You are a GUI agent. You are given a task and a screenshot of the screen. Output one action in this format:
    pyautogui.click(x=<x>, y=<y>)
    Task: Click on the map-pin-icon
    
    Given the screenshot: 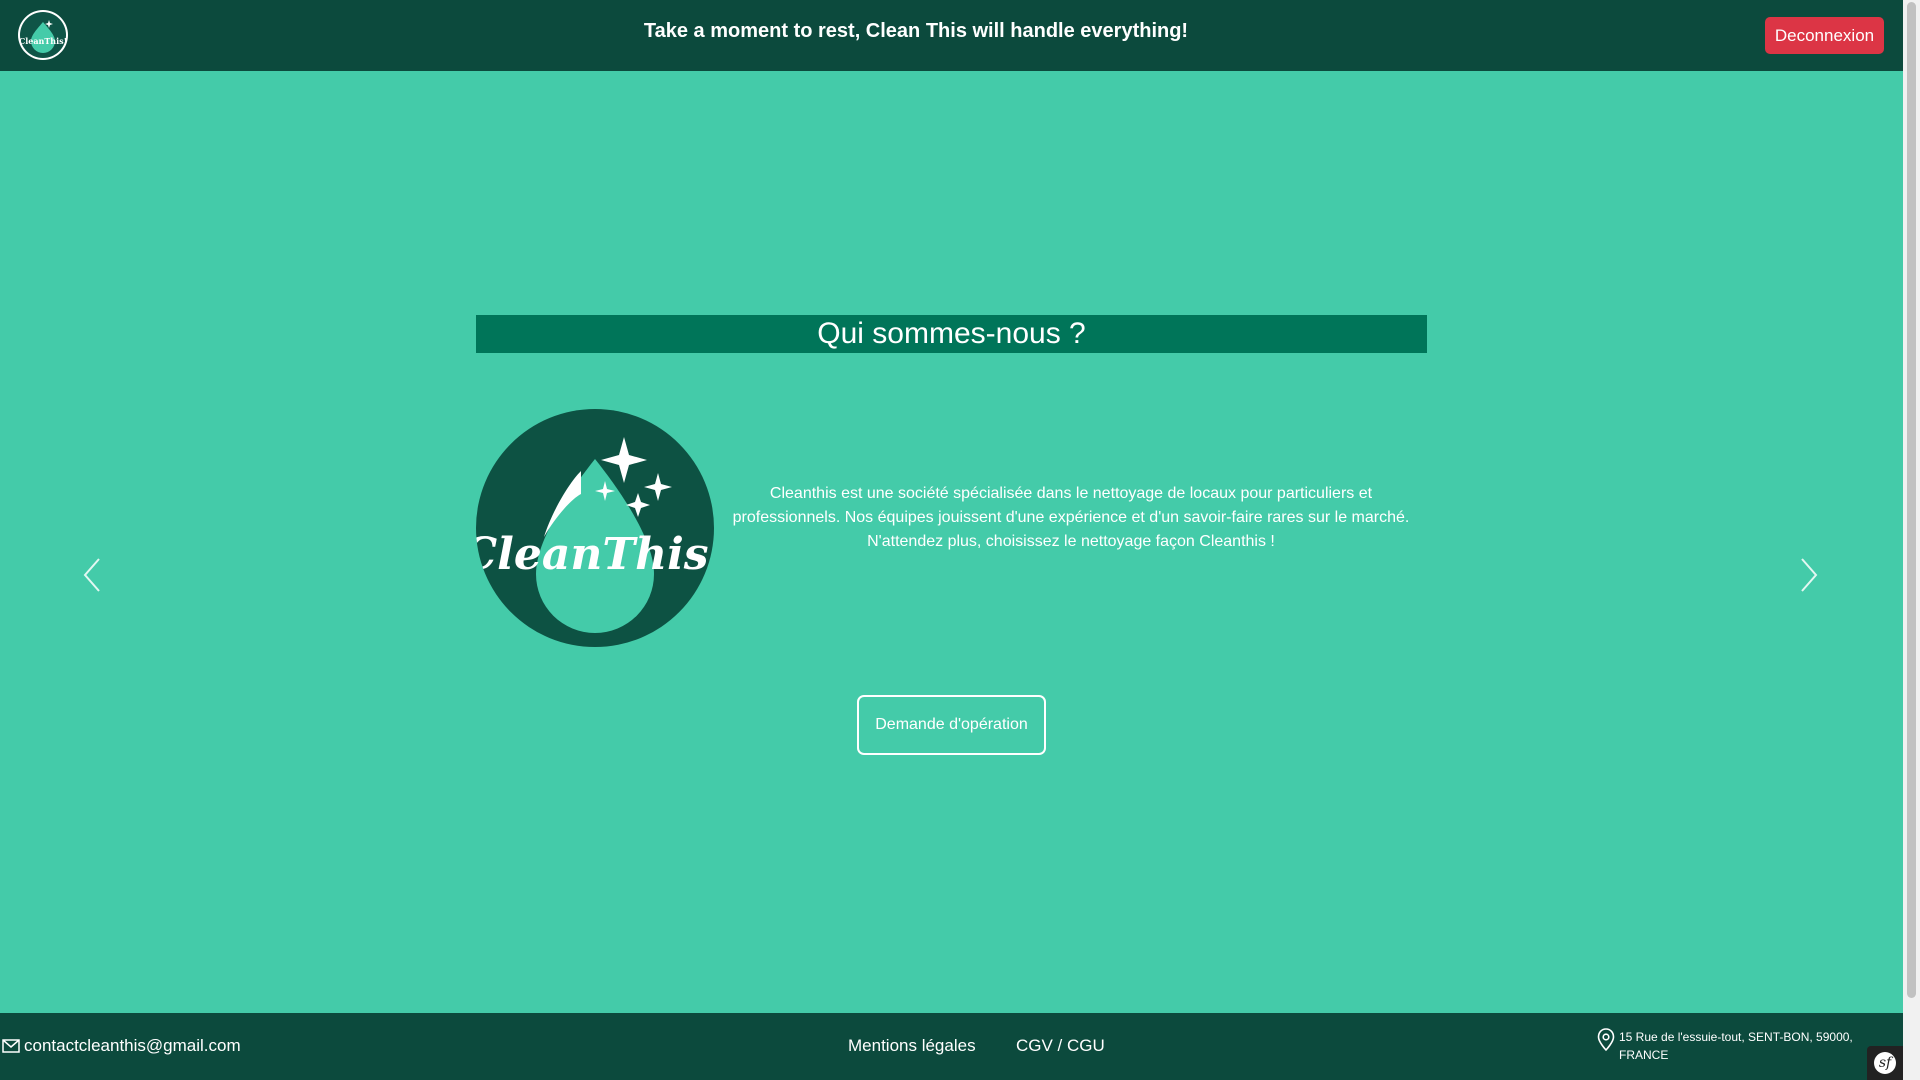 What is the action you would take?
    pyautogui.click(x=1606, y=1040)
    